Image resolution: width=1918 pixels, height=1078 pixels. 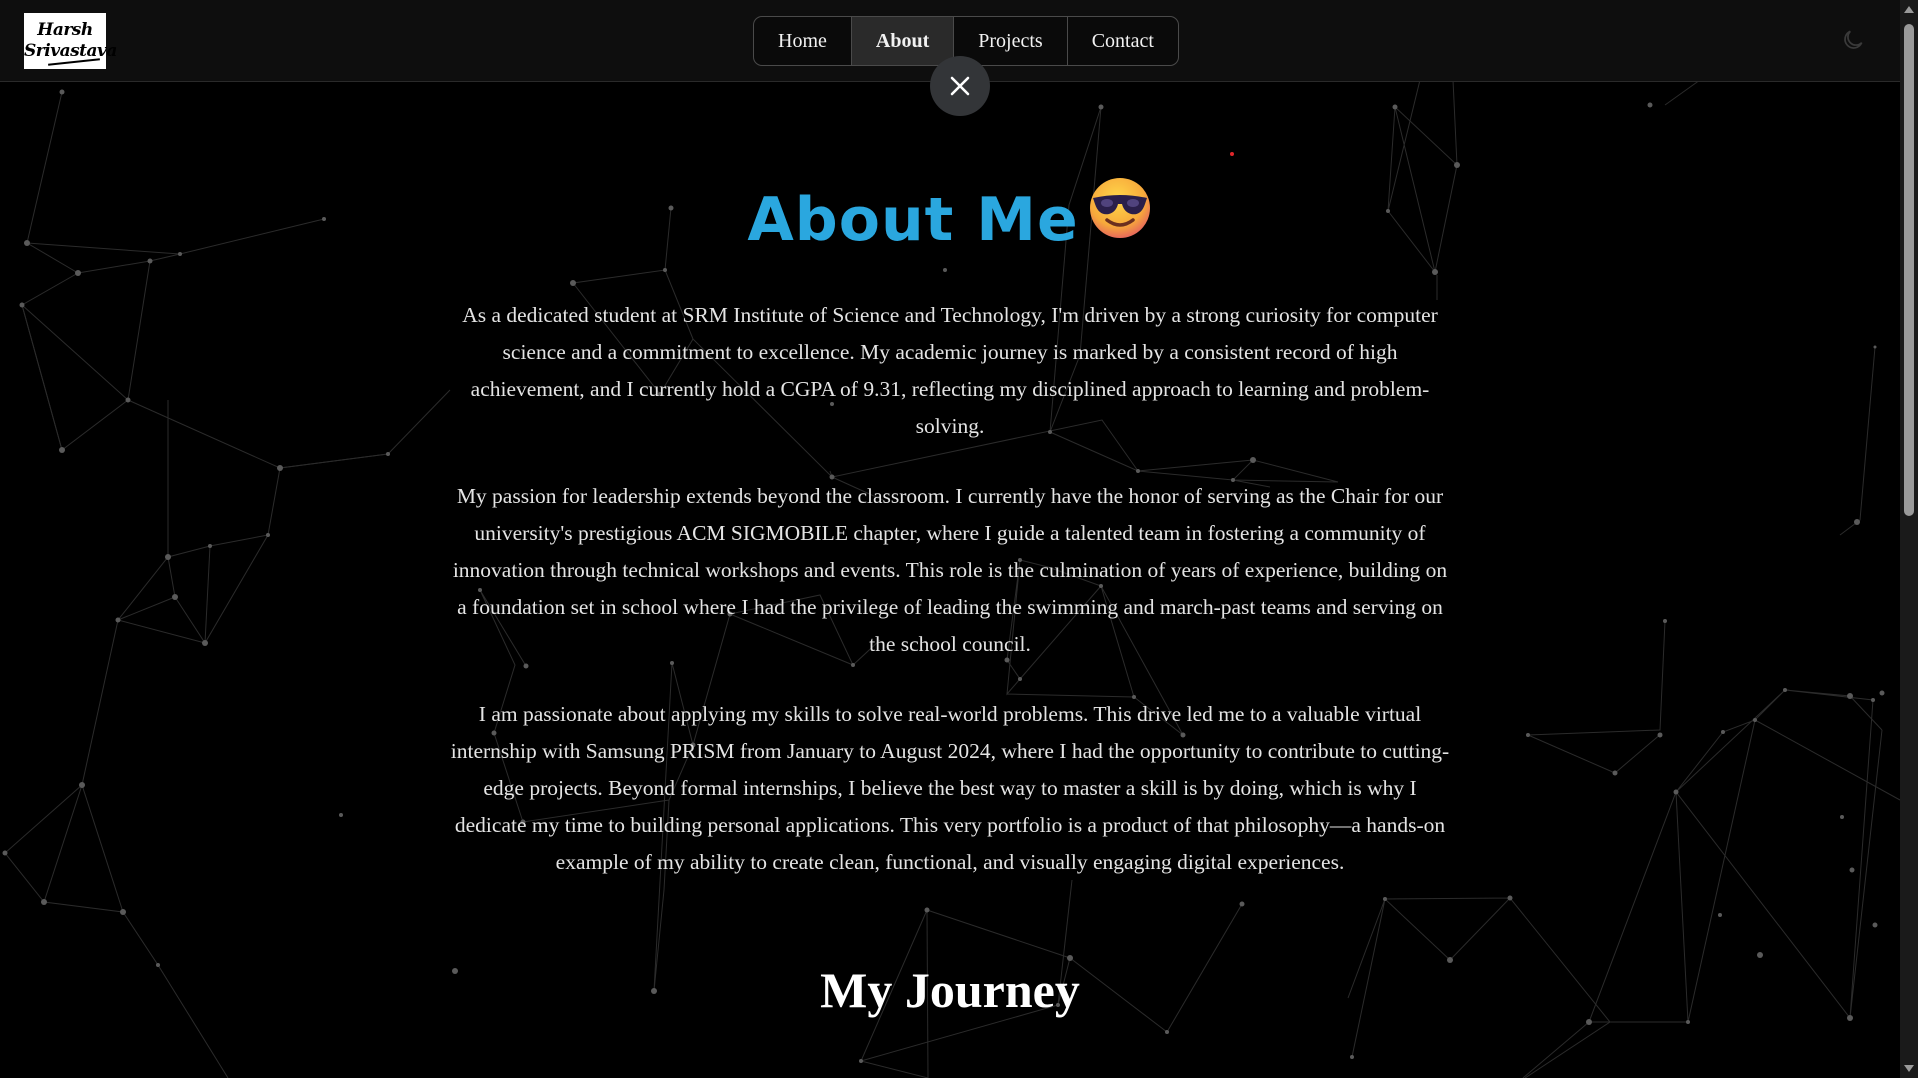 What do you see at coordinates (1232, 154) in the screenshot?
I see `cursor-dot` at bounding box center [1232, 154].